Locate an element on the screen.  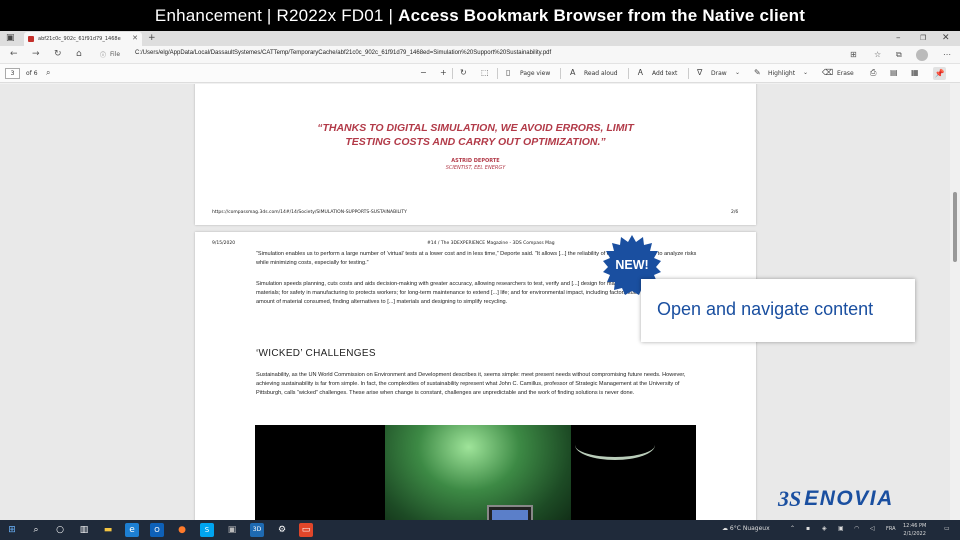
page-view-icon: ▯ is located at coordinates (508, 73).